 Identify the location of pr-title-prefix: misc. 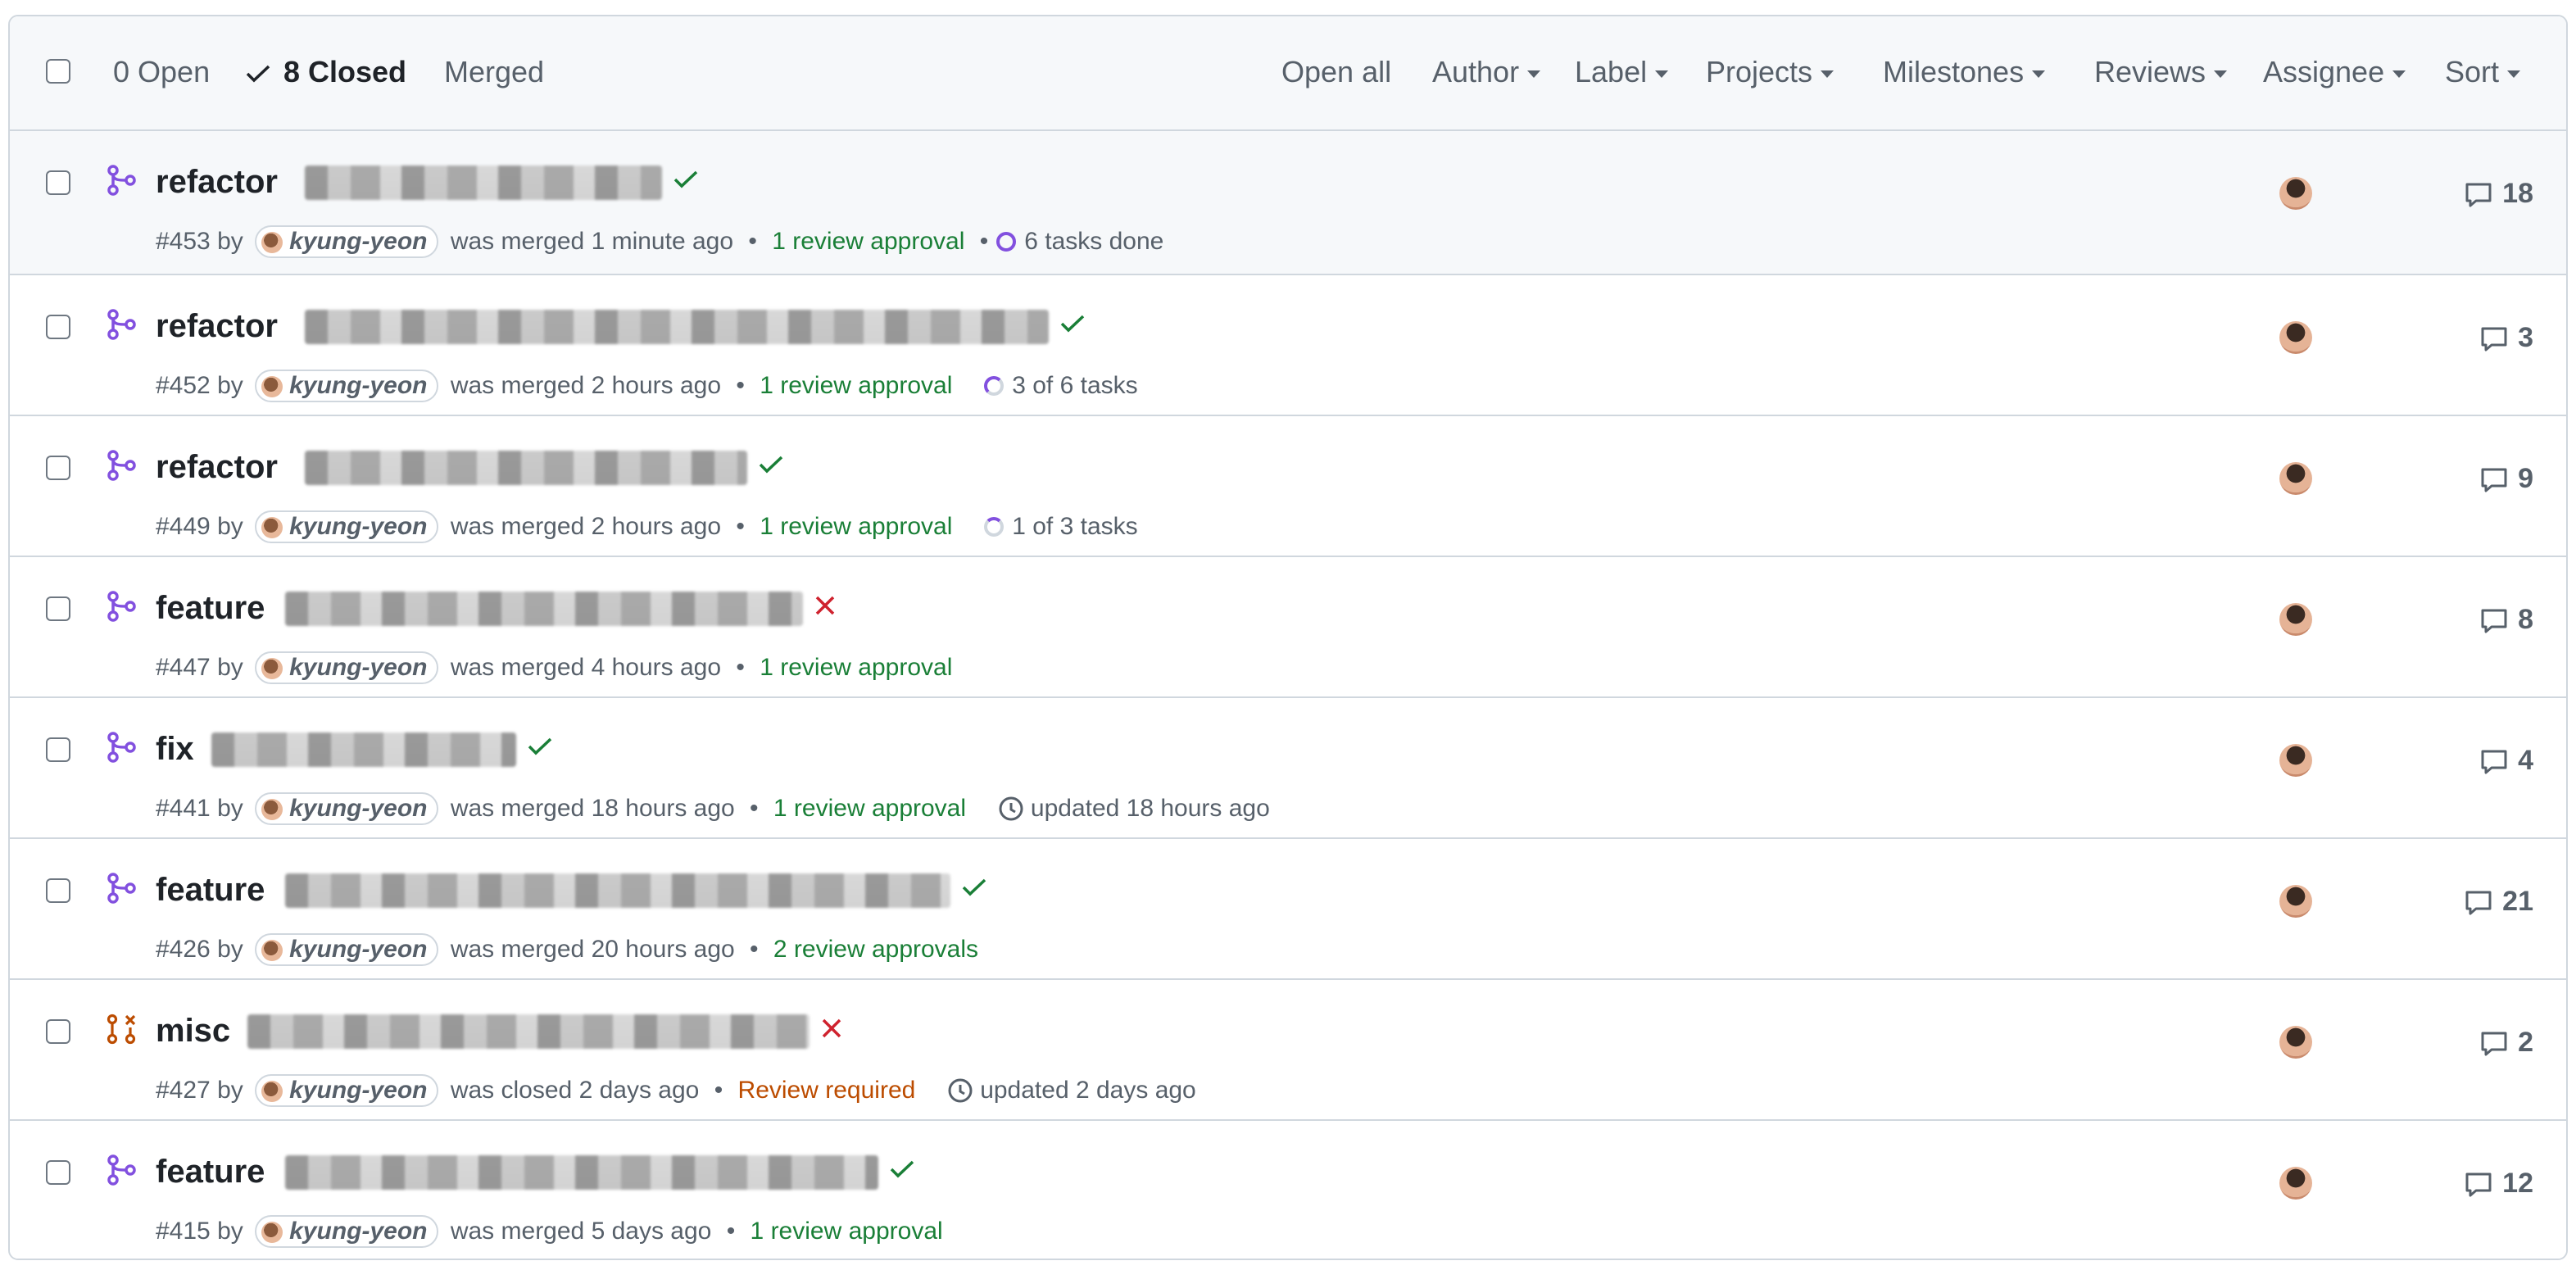
(193, 1031).